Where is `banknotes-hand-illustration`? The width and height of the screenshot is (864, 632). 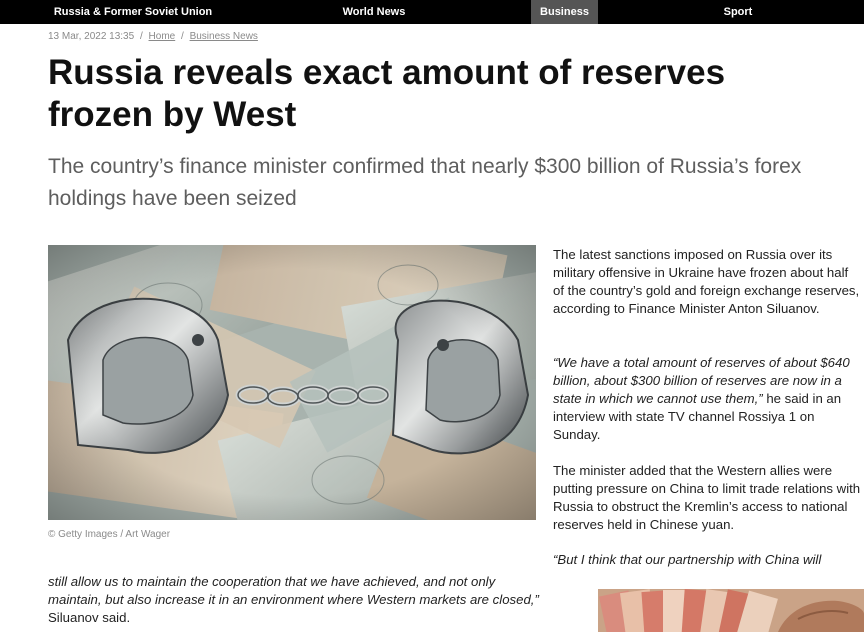 banknotes-hand-illustration is located at coordinates (731, 610).